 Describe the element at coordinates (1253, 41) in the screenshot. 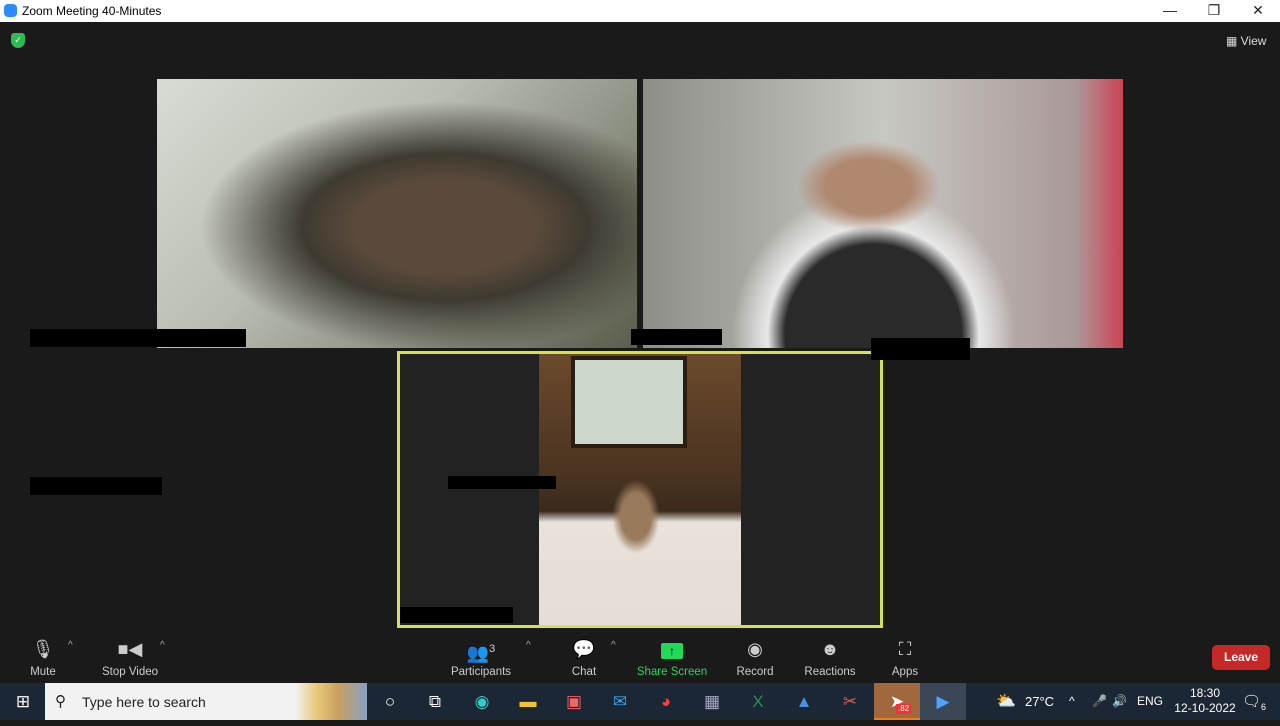

I see `view-label: View` at that location.